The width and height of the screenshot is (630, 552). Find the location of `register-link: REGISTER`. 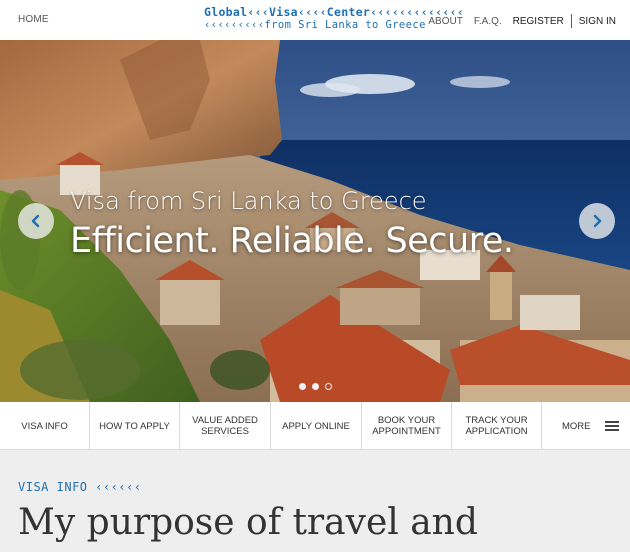

register-link: REGISTER is located at coordinates (538, 21).